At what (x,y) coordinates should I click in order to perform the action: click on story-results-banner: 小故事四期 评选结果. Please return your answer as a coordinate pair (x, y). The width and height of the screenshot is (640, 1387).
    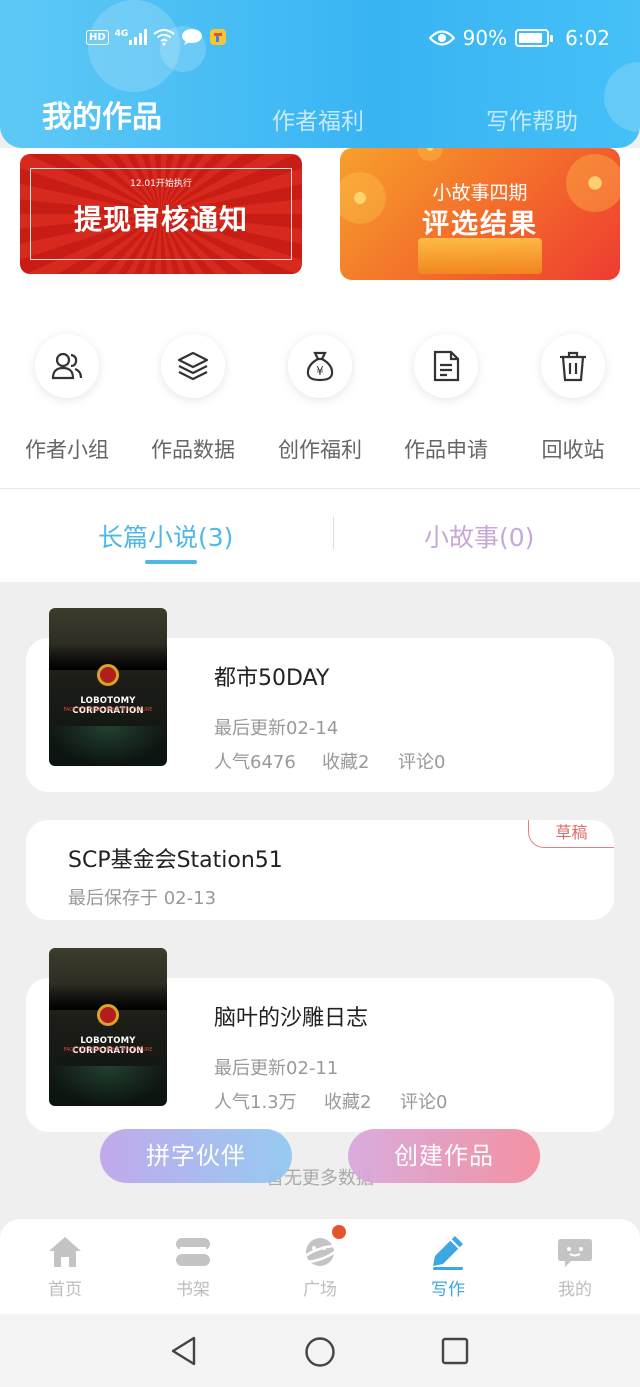
    Looking at the image, I should click on (480, 214).